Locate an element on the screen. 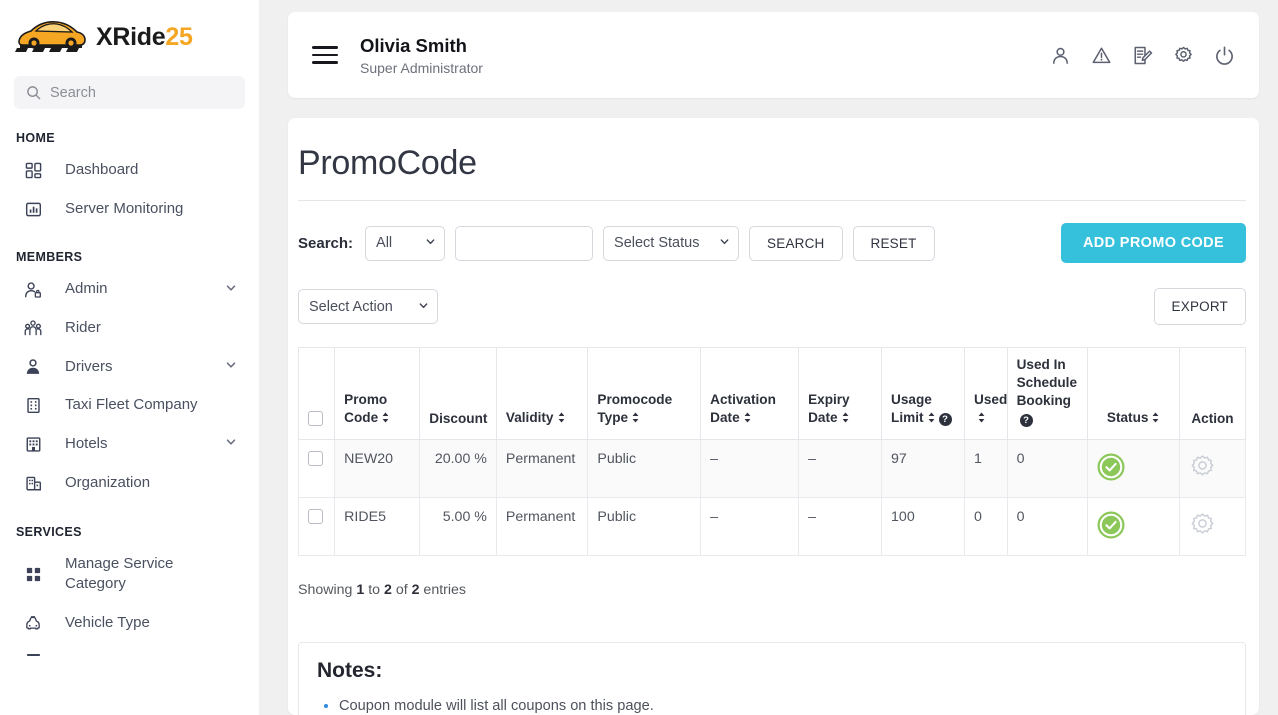 The width and height of the screenshot is (1278, 715). sidebar-item-partial is located at coordinates (129, 655).